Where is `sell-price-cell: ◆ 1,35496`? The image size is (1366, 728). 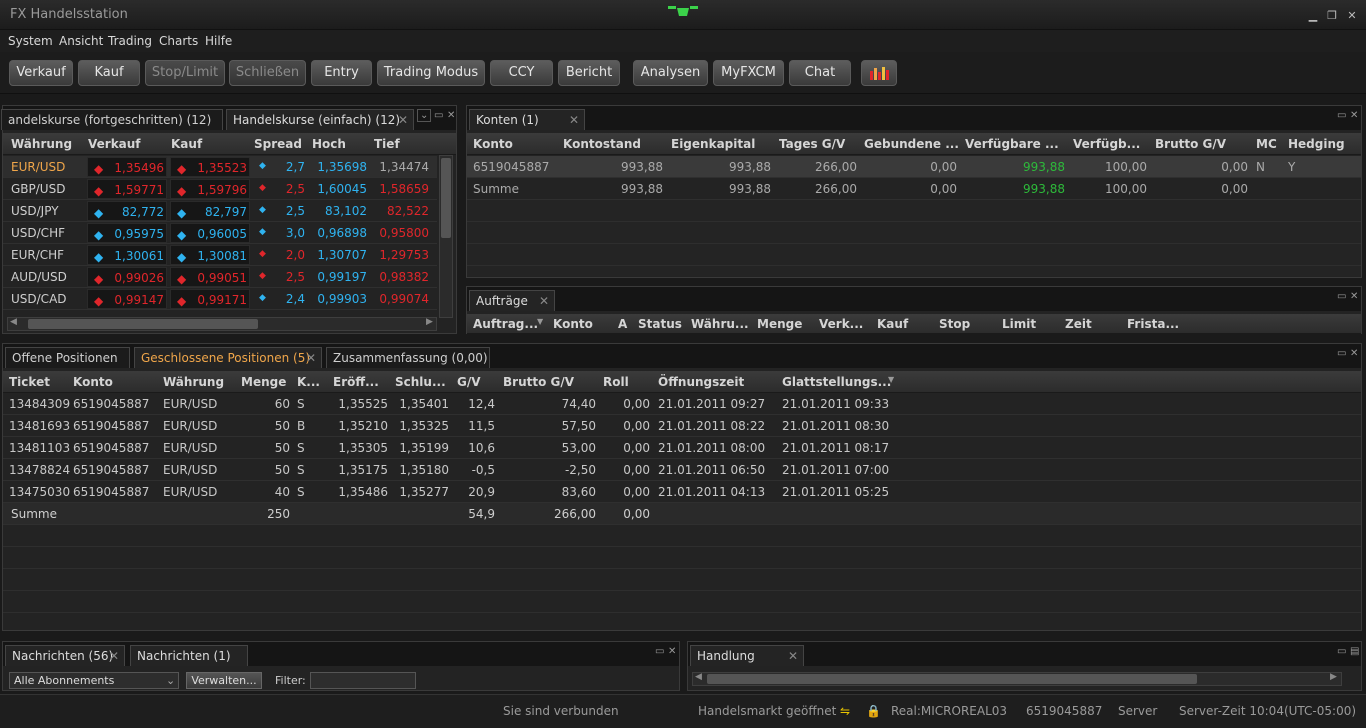
sell-price-cell: ◆ 1,35496 is located at coordinates (127, 167).